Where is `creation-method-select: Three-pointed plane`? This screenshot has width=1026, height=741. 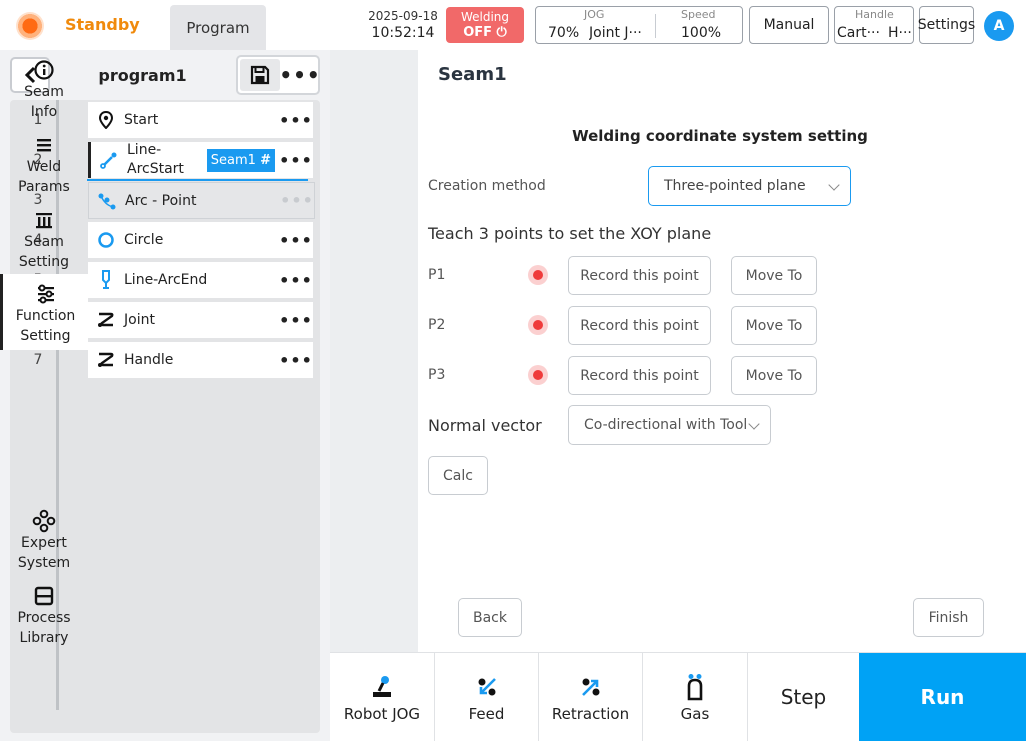 creation-method-select: Three-pointed plane is located at coordinates (749, 186).